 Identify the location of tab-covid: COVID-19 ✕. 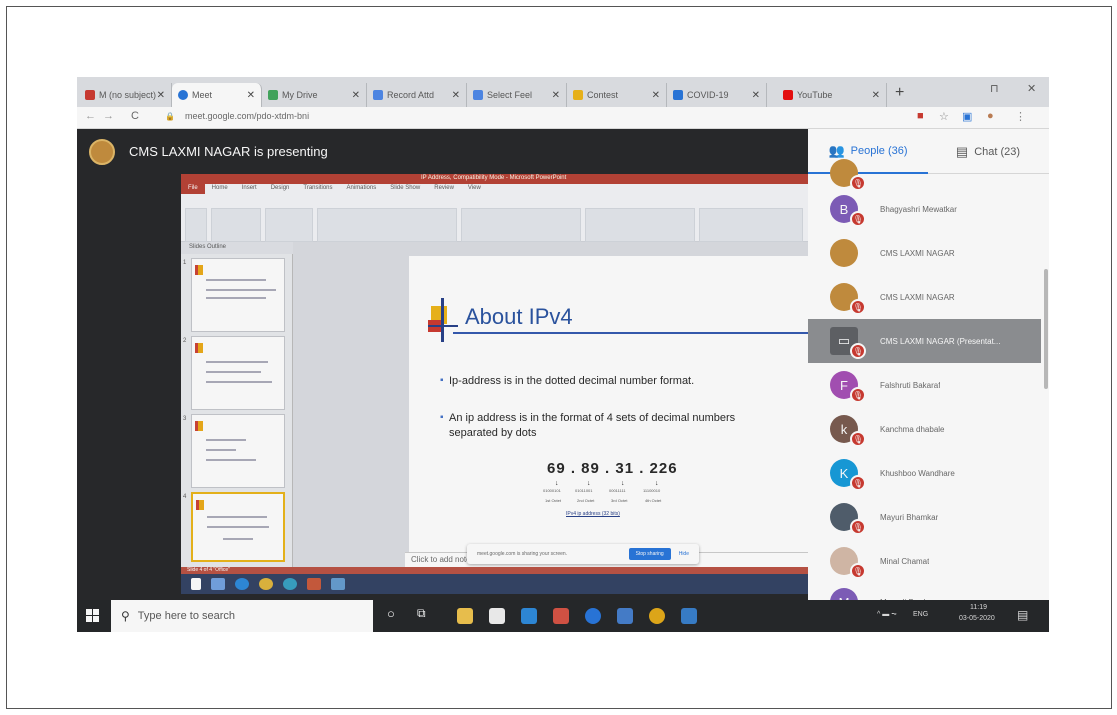
(717, 95).